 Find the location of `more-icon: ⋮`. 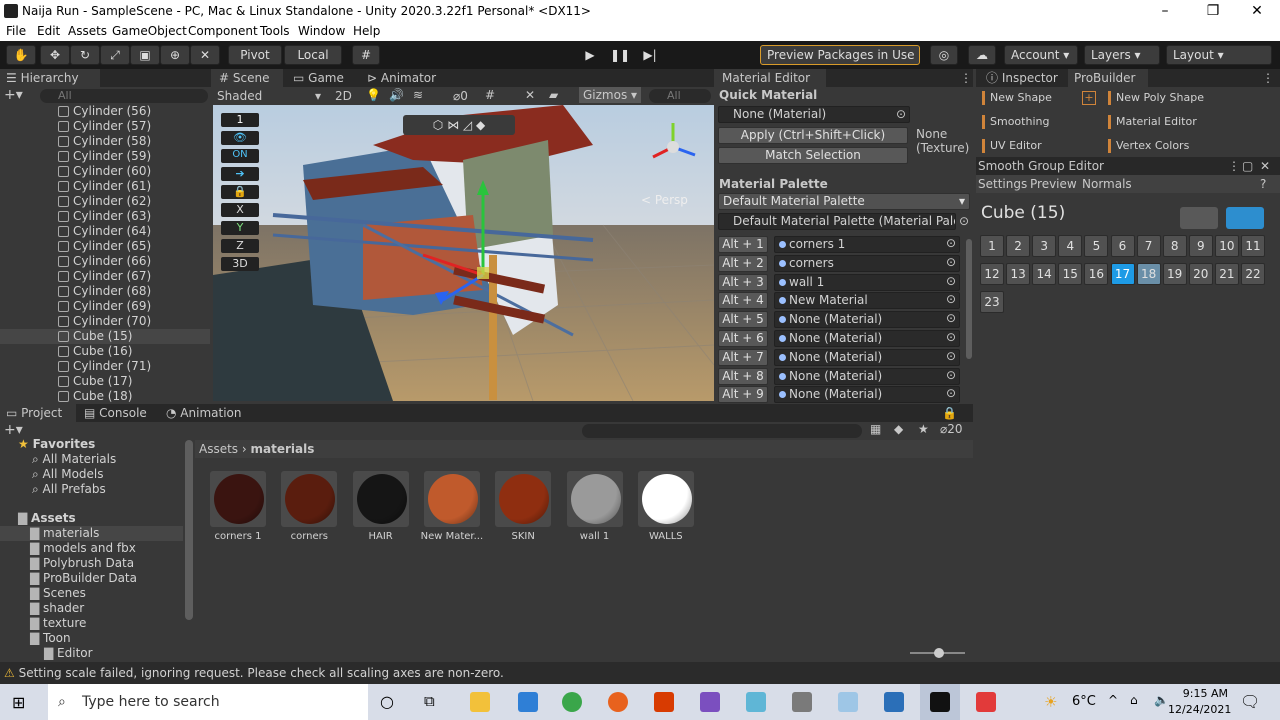

more-icon: ⋮ is located at coordinates (966, 78).